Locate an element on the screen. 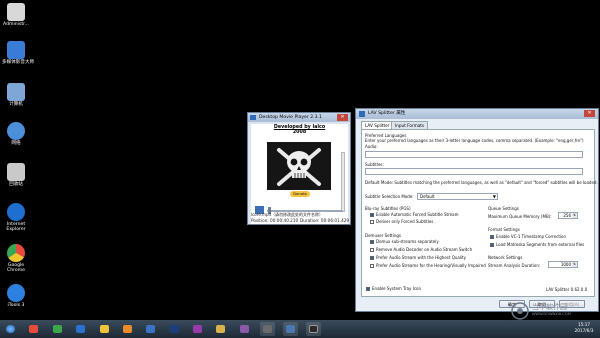 This screenshot has width=600, height=338. taskbar-item-ie is located at coordinates (80, 329).